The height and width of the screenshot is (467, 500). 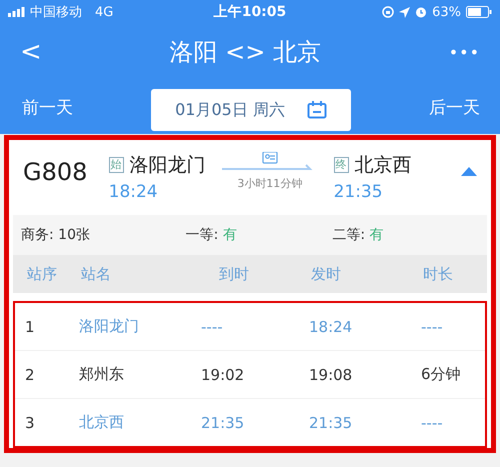 What do you see at coordinates (104, 12) in the screenshot?
I see `network-label: 4G` at bounding box center [104, 12].